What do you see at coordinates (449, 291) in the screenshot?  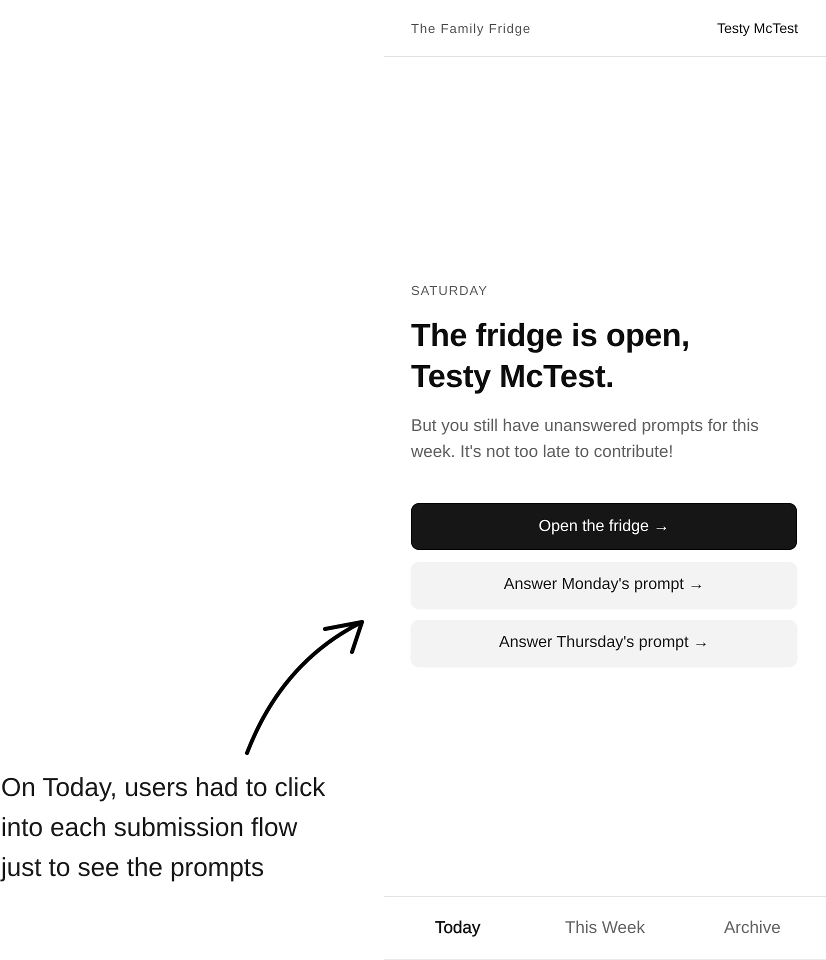 I see `day-label: SATURDAY` at bounding box center [449, 291].